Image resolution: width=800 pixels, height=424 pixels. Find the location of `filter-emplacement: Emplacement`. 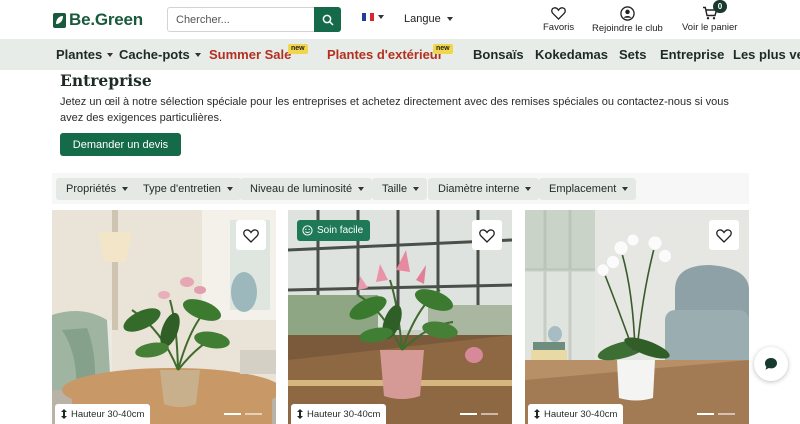

filter-emplacement: Emplacement is located at coordinates (588, 189).